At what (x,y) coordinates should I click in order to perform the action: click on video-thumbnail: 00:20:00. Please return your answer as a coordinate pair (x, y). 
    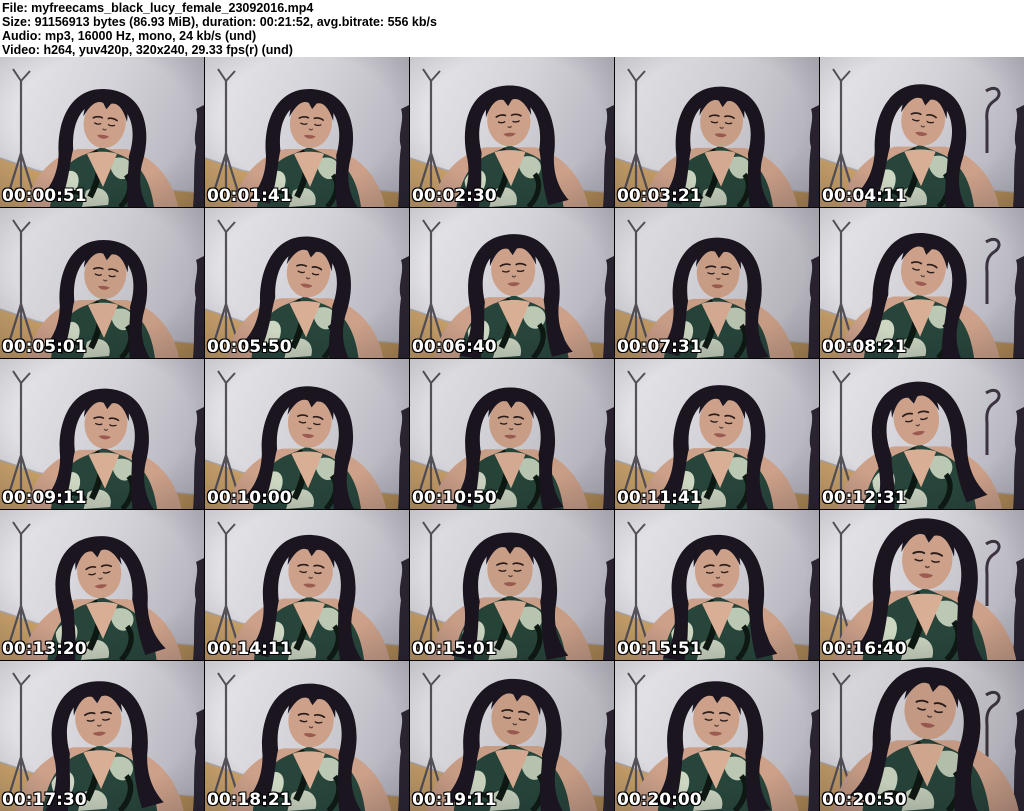
    Looking at the image, I should click on (717, 736).